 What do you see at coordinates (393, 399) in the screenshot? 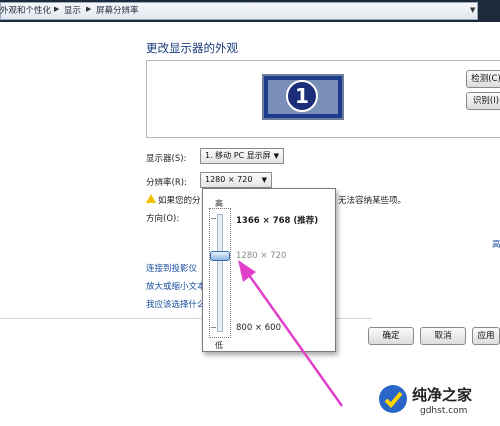
I see `brand-logo-icon` at bounding box center [393, 399].